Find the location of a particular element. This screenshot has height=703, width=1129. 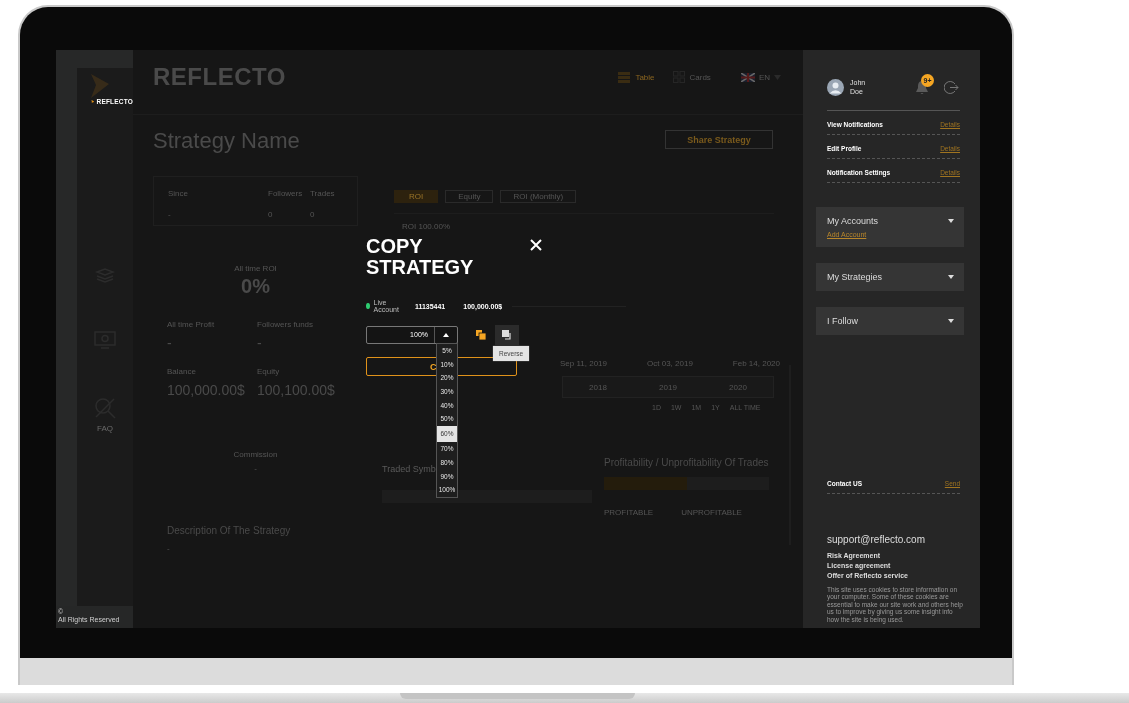

legend-label: UNPROFITABLE is located at coordinates (711, 512).